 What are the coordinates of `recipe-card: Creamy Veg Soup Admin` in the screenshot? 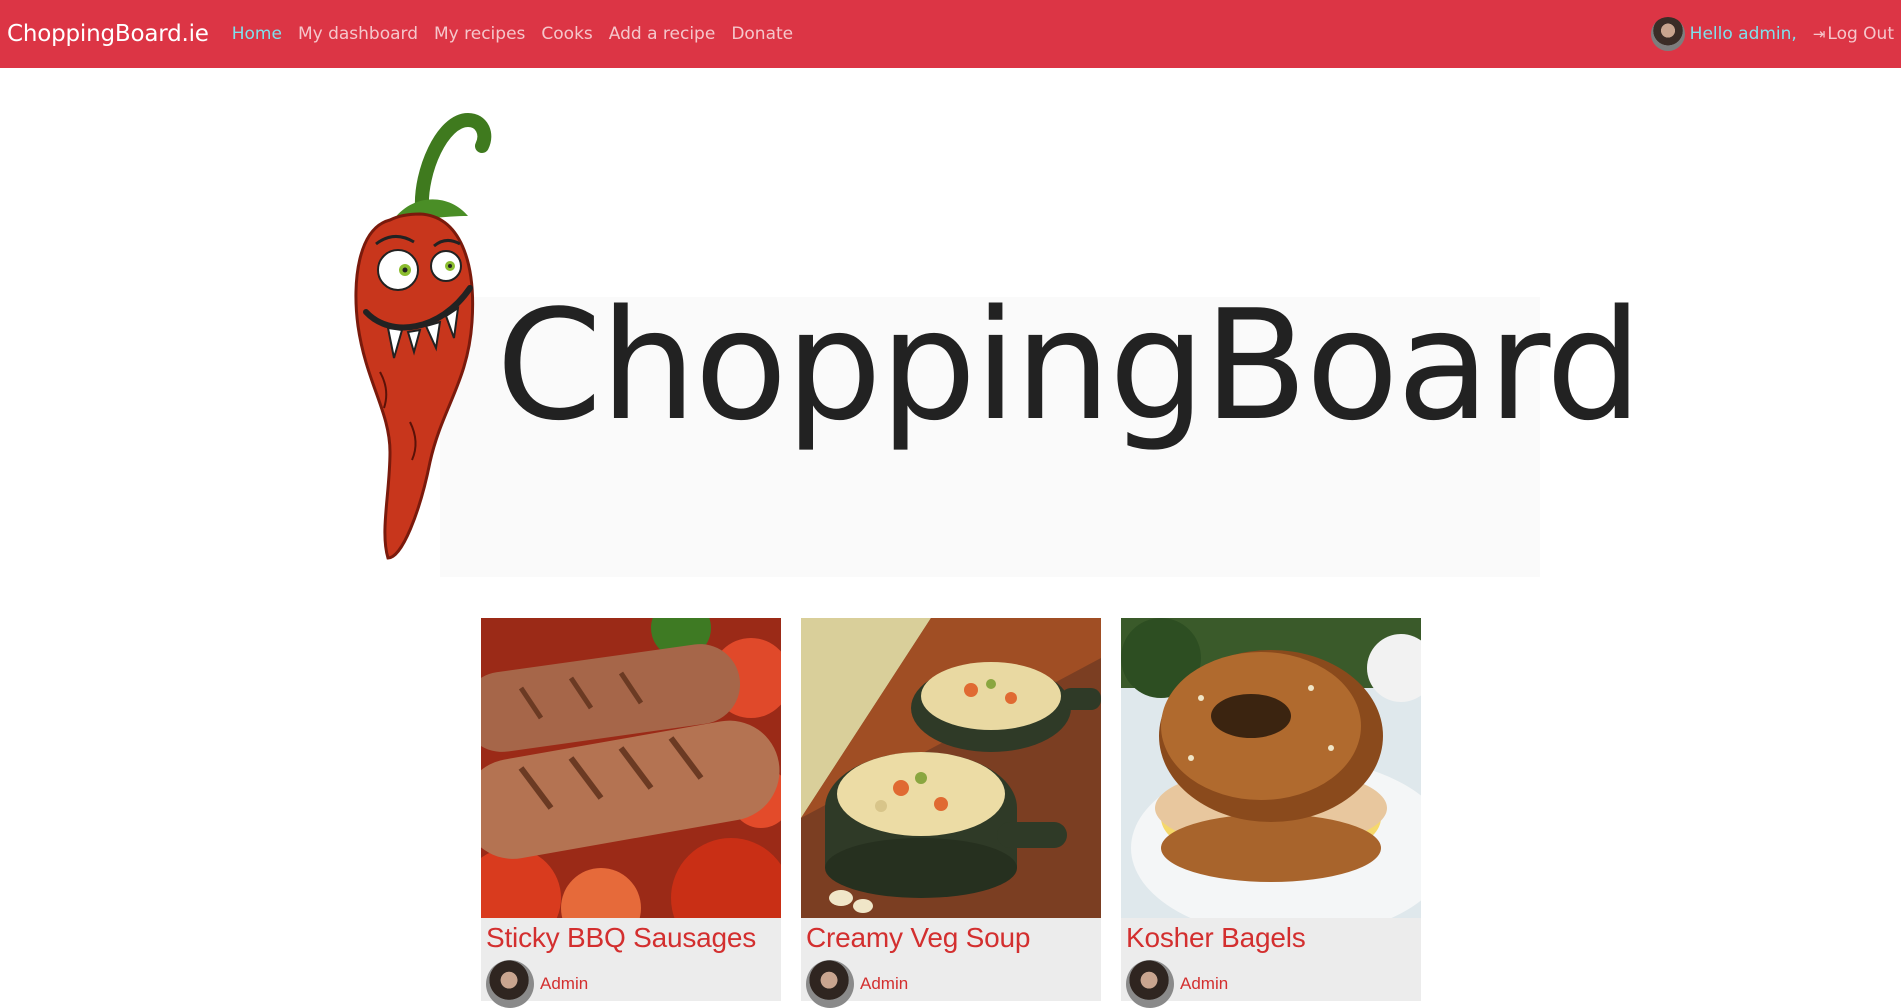 It's located at (951, 813).